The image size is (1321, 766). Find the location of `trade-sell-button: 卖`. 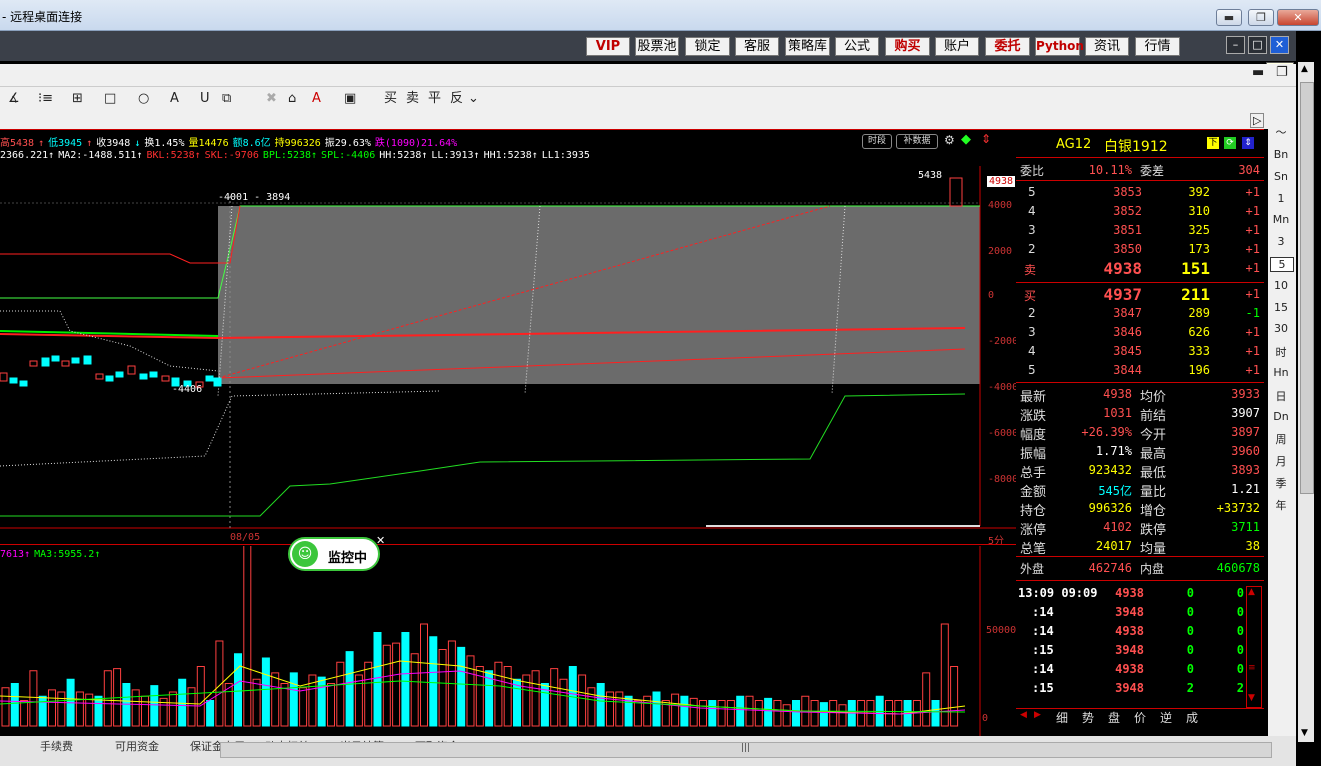

trade-sell-button: 卖 is located at coordinates (412, 99).